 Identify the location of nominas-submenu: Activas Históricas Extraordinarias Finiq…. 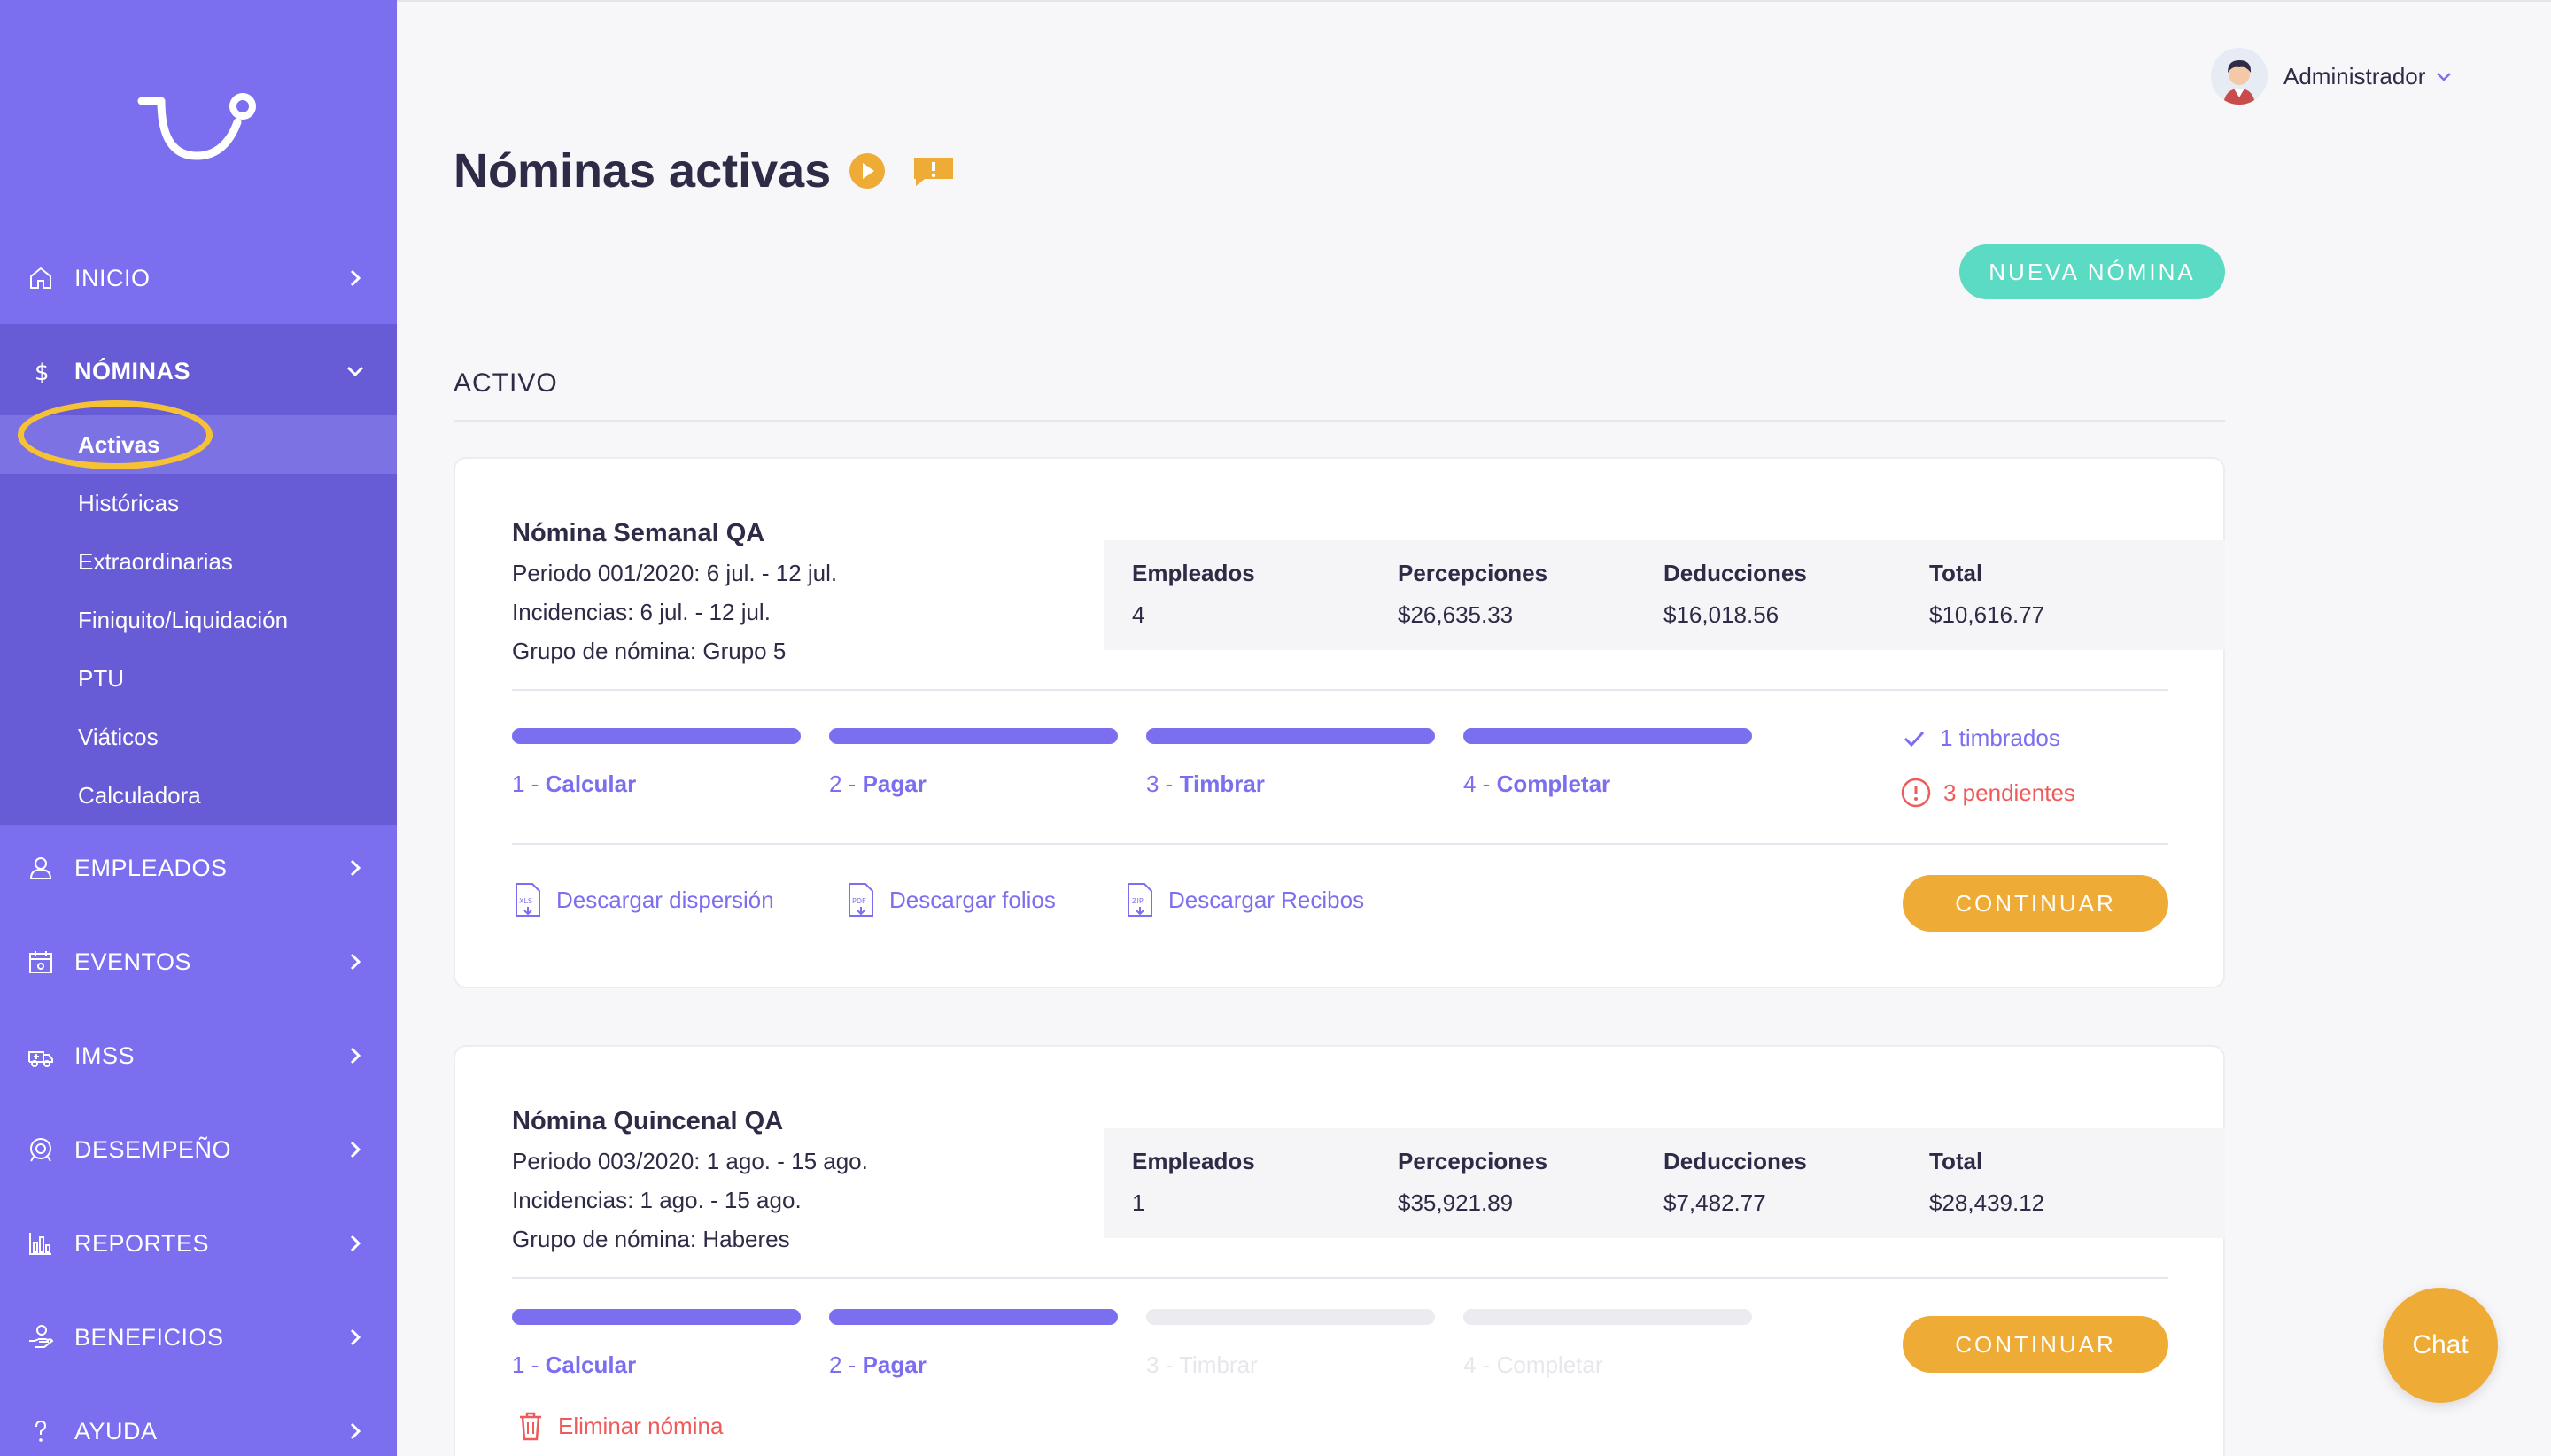
(199, 620).